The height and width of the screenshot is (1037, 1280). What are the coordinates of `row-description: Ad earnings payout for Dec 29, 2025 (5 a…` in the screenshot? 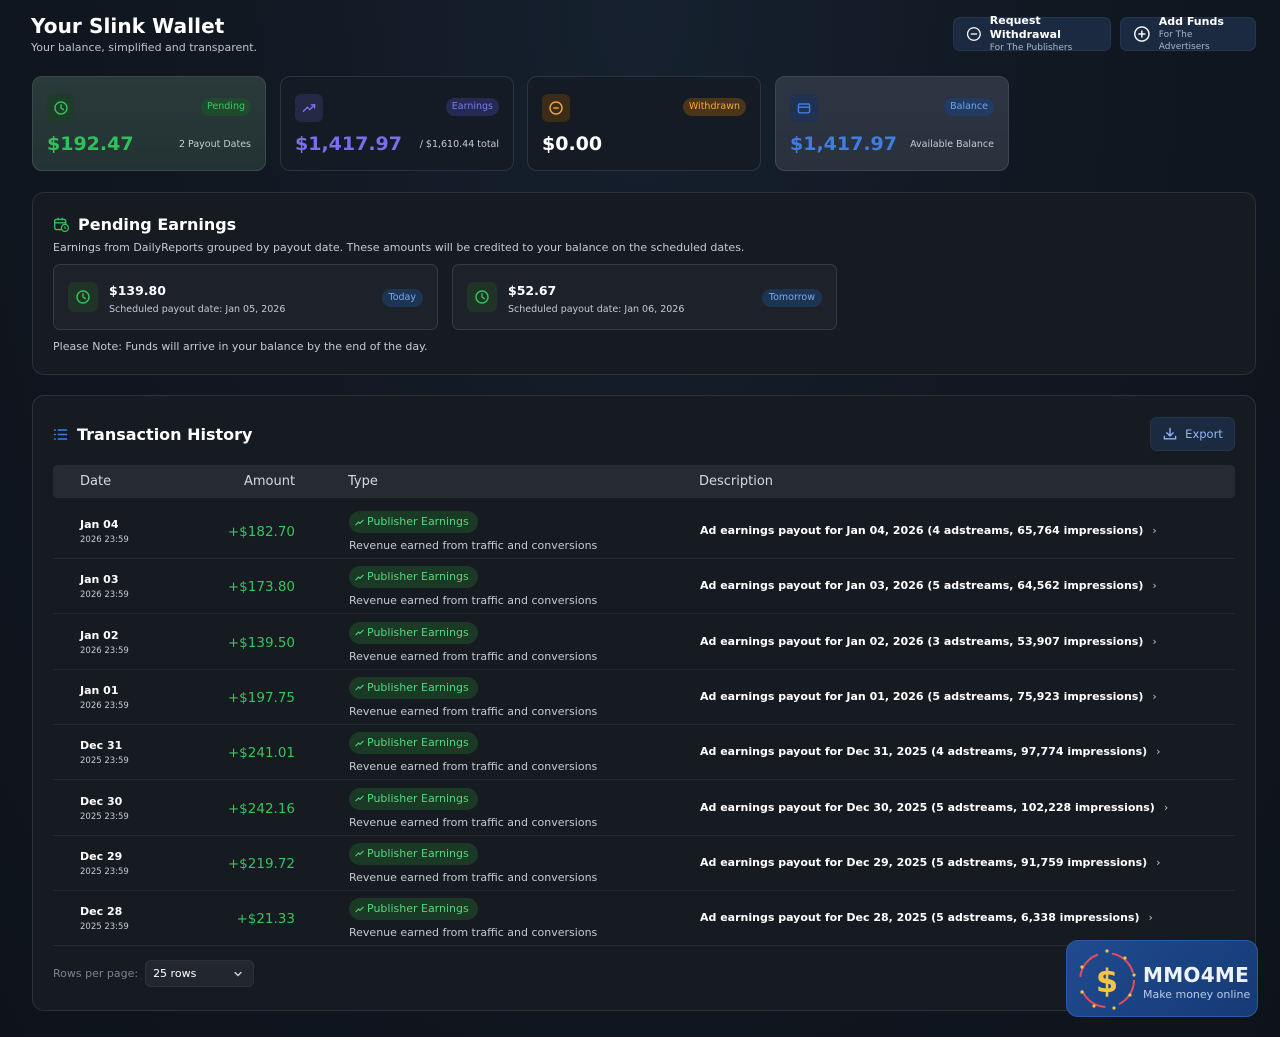 It's located at (930, 862).